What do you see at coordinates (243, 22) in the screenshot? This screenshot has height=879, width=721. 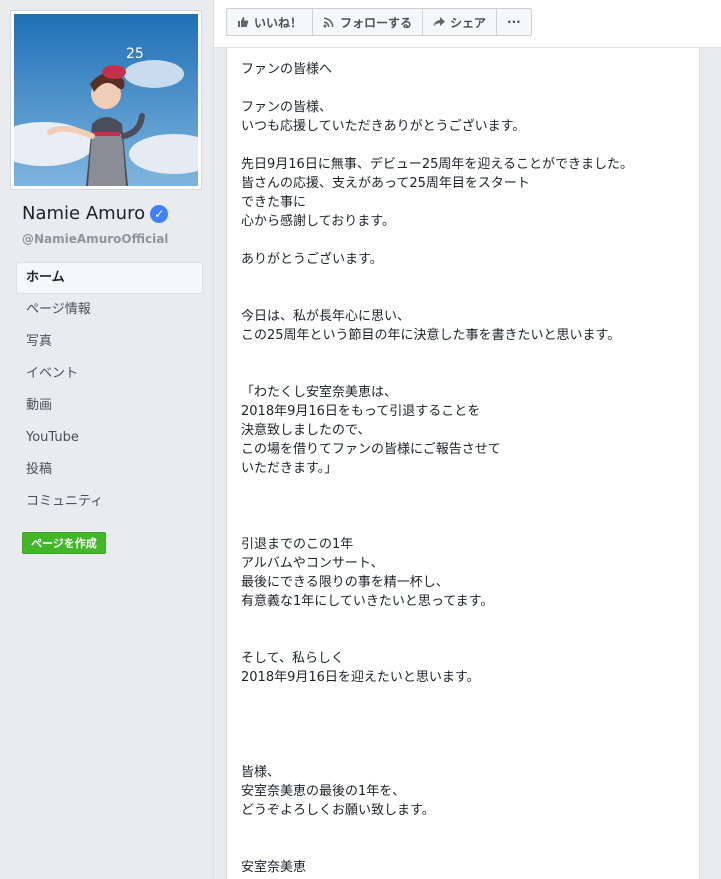 I see `thumbs-up-icon` at bounding box center [243, 22].